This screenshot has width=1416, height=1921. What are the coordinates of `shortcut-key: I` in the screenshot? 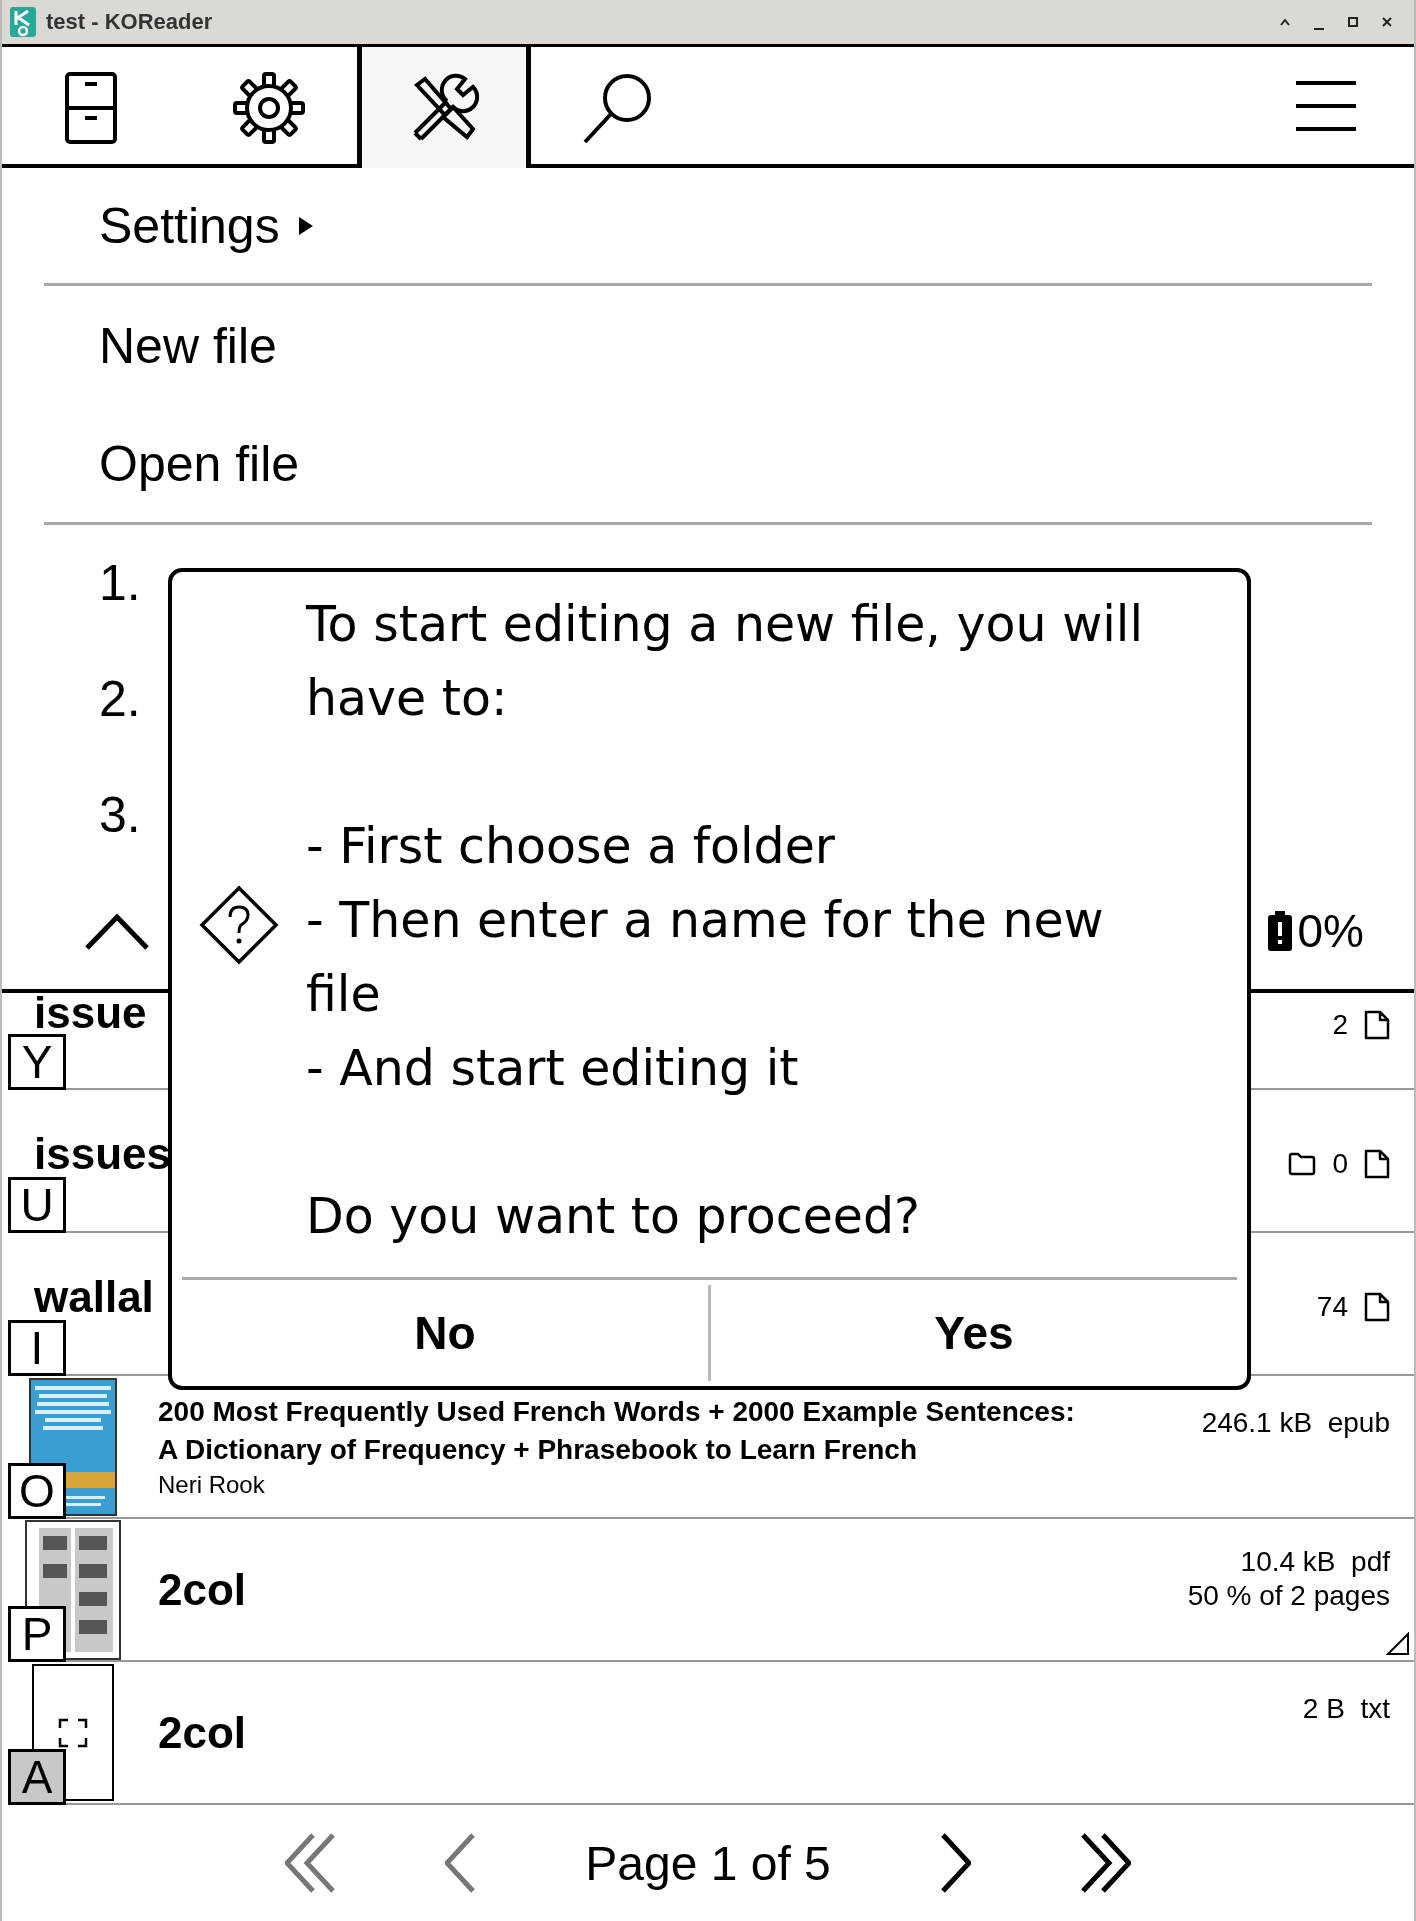 It's located at (37, 1348).